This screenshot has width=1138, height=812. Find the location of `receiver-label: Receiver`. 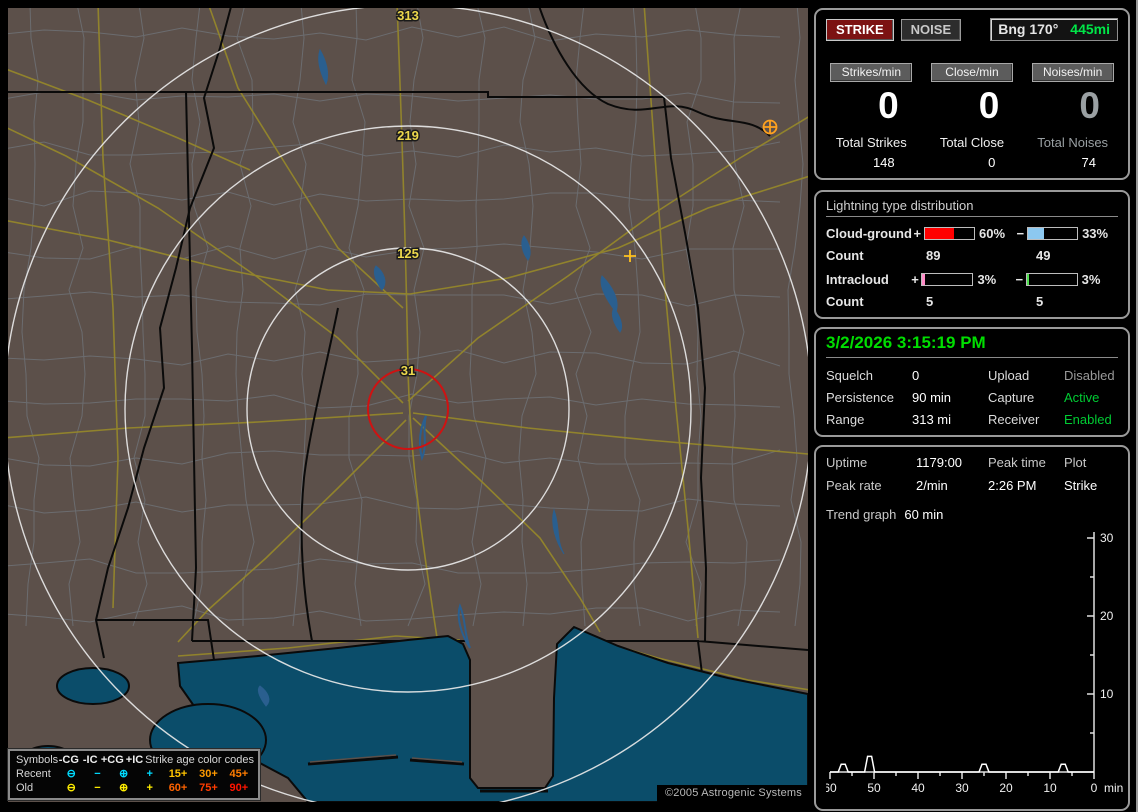

receiver-label: Receiver is located at coordinates (1014, 419).